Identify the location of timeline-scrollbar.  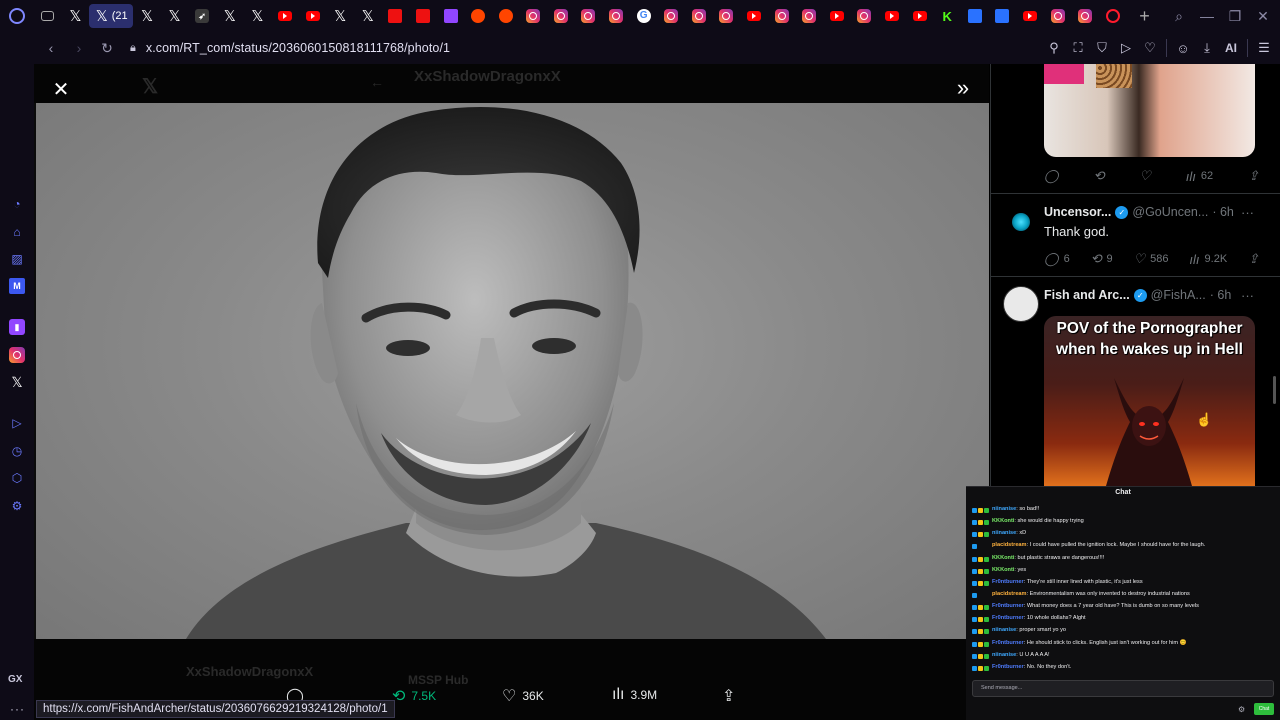
(1274, 390).